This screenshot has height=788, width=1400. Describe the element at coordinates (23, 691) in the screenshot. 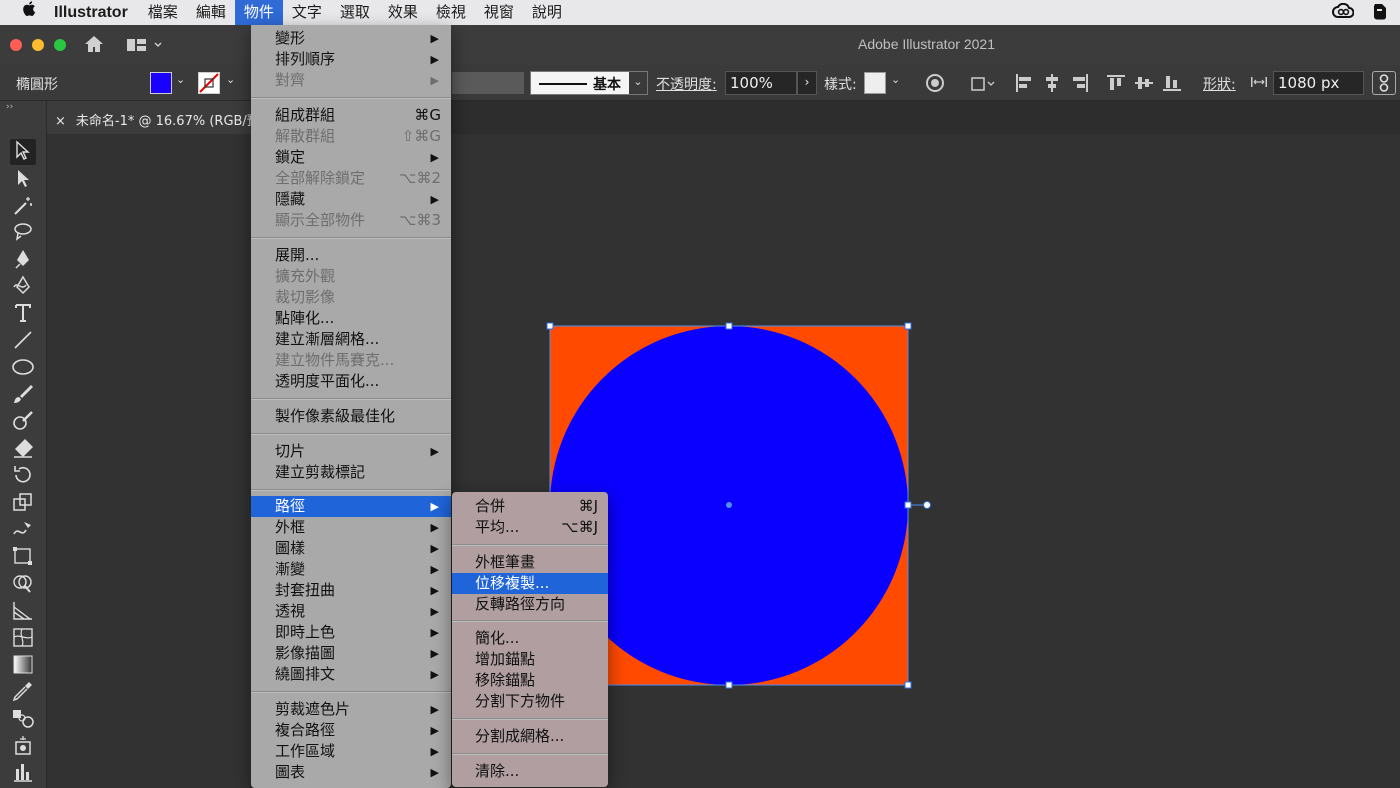

I see `eyedropper-tool-icon` at that location.